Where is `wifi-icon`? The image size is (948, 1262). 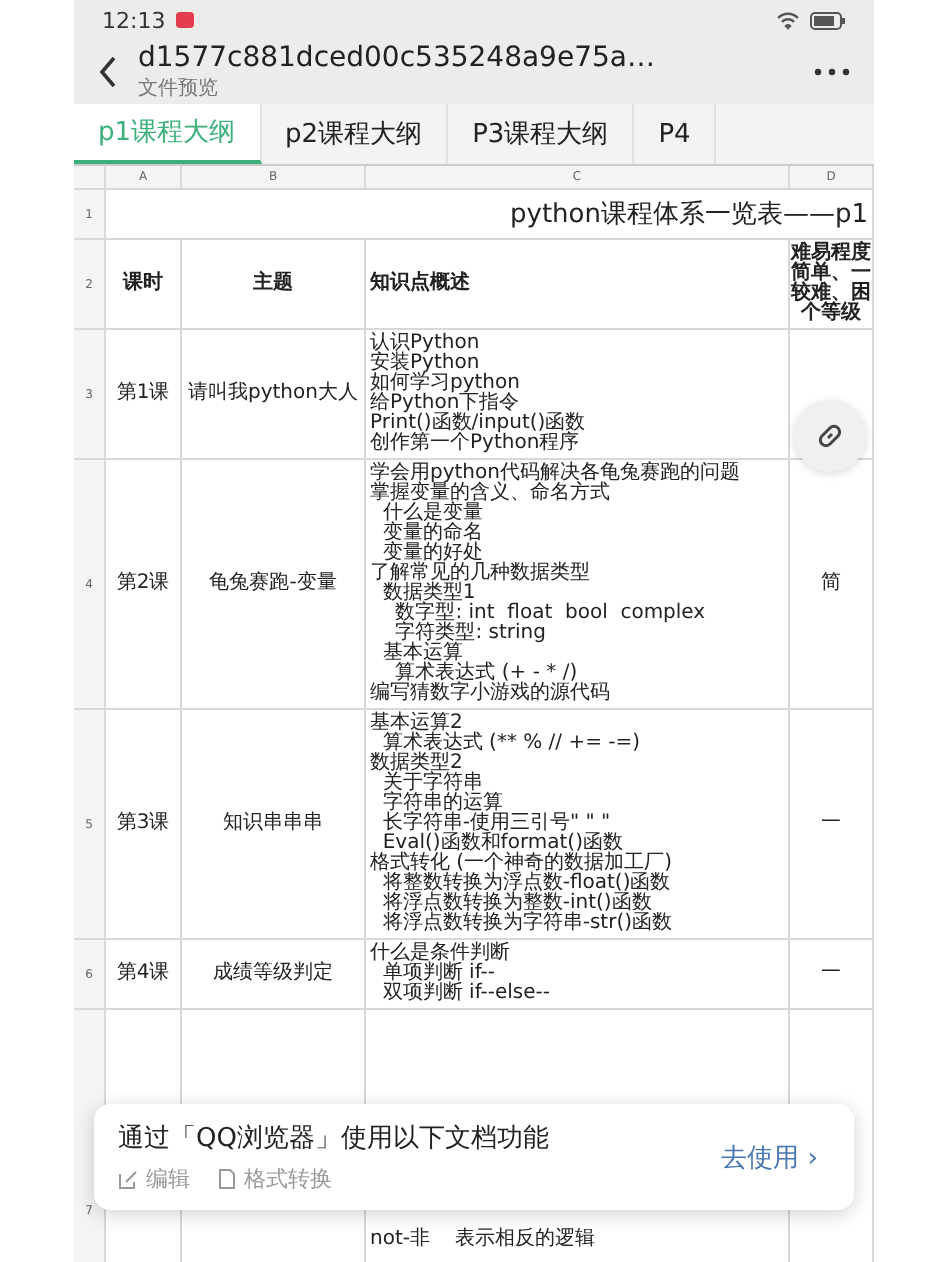
wifi-icon is located at coordinates (788, 20).